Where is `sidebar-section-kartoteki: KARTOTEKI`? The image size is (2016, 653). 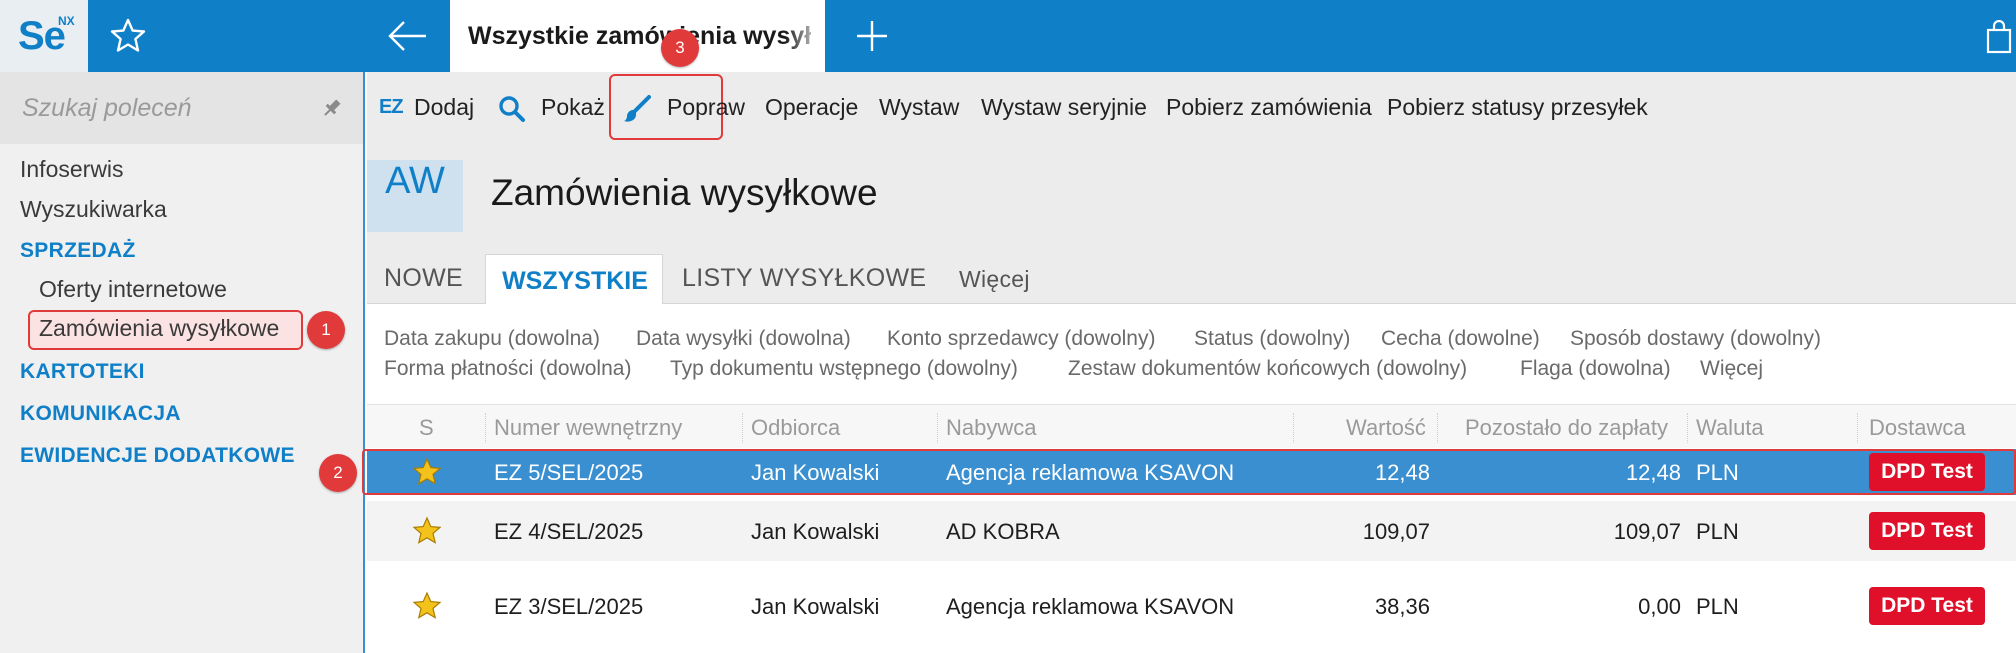 sidebar-section-kartoteki: KARTOTEKI is located at coordinates (82, 372).